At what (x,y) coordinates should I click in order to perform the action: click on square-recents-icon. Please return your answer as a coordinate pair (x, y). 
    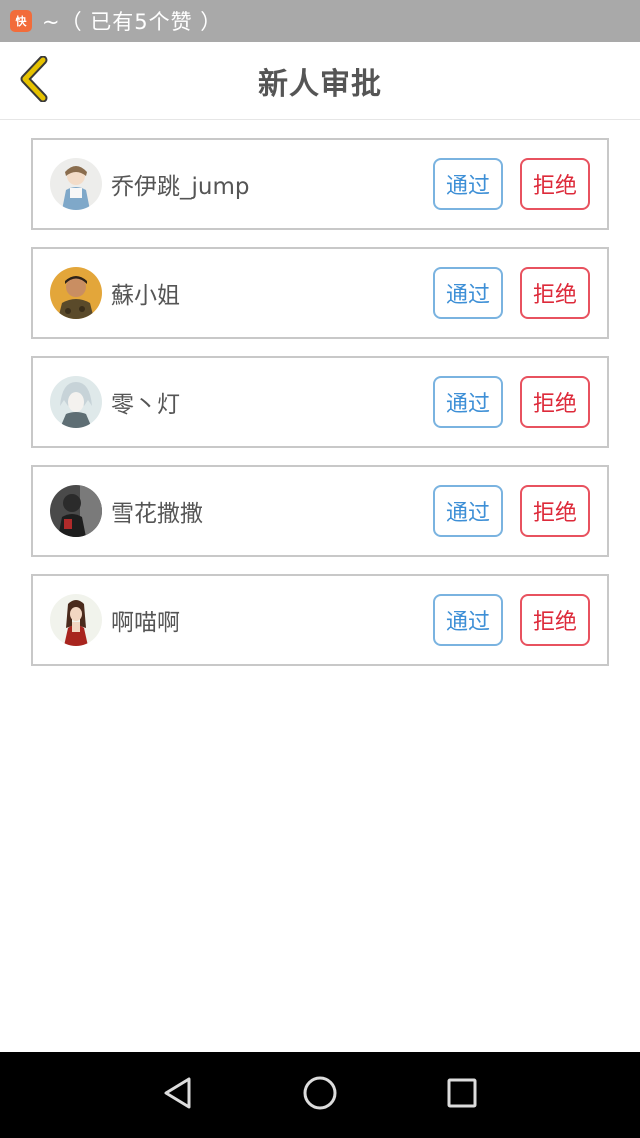
    Looking at the image, I should click on (462, 1095).